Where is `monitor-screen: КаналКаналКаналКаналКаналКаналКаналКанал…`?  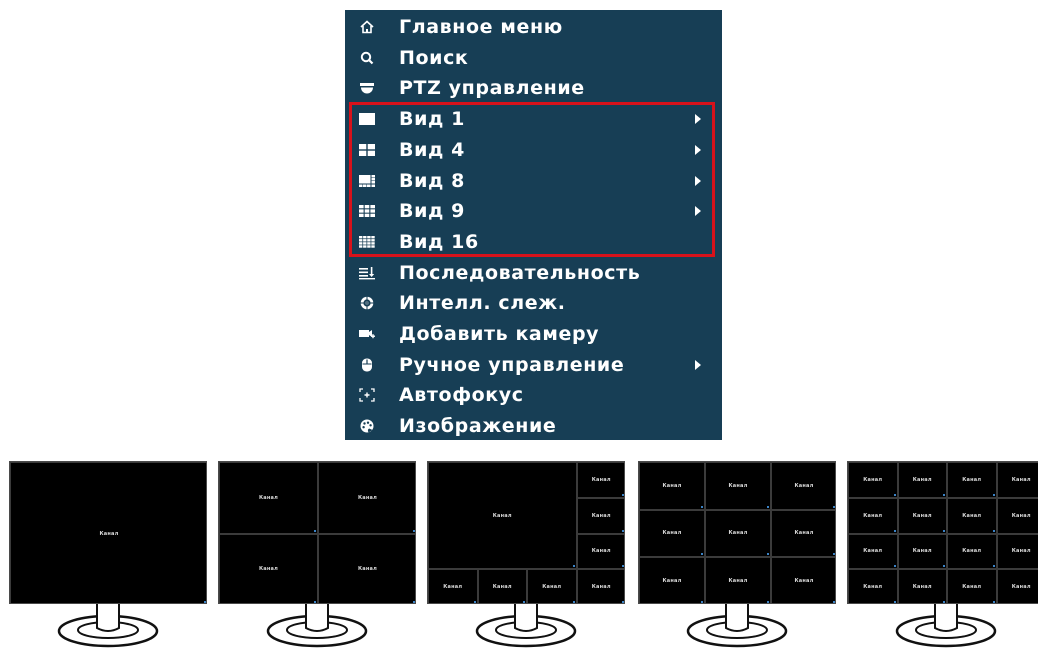 monitor-screen: КаналКаналКаналКаналКаналКаналКаналКанал… is located at coordinates (737, 532).